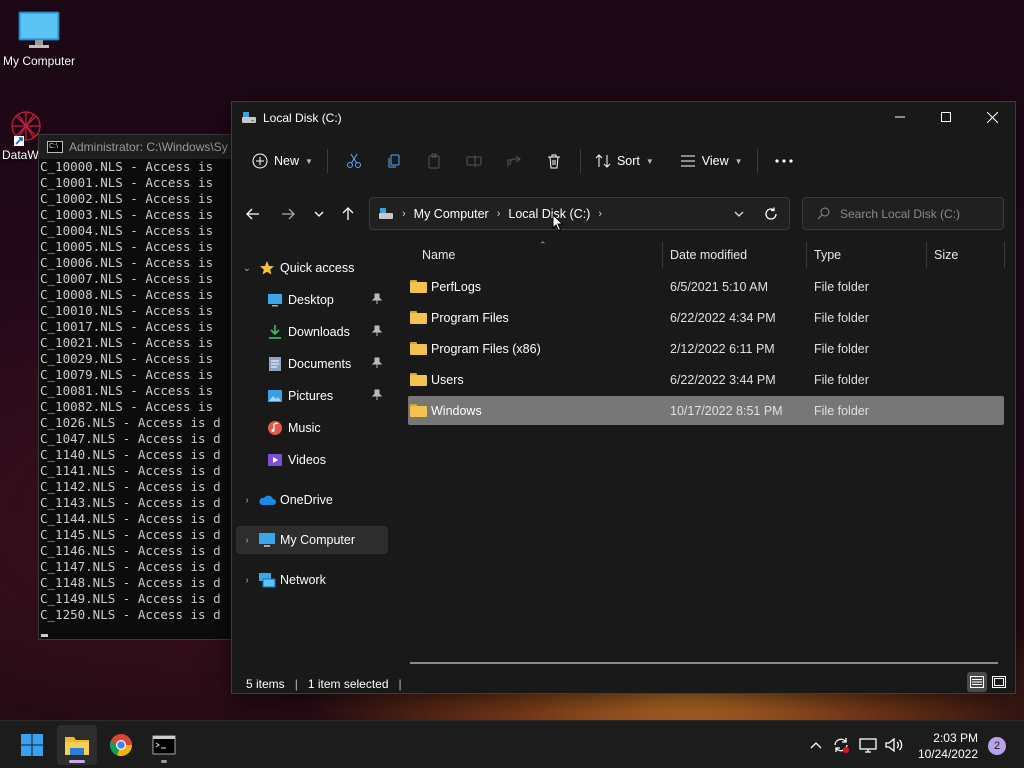  I want to click on file-name: Program Files (x86), so click(486, 348).